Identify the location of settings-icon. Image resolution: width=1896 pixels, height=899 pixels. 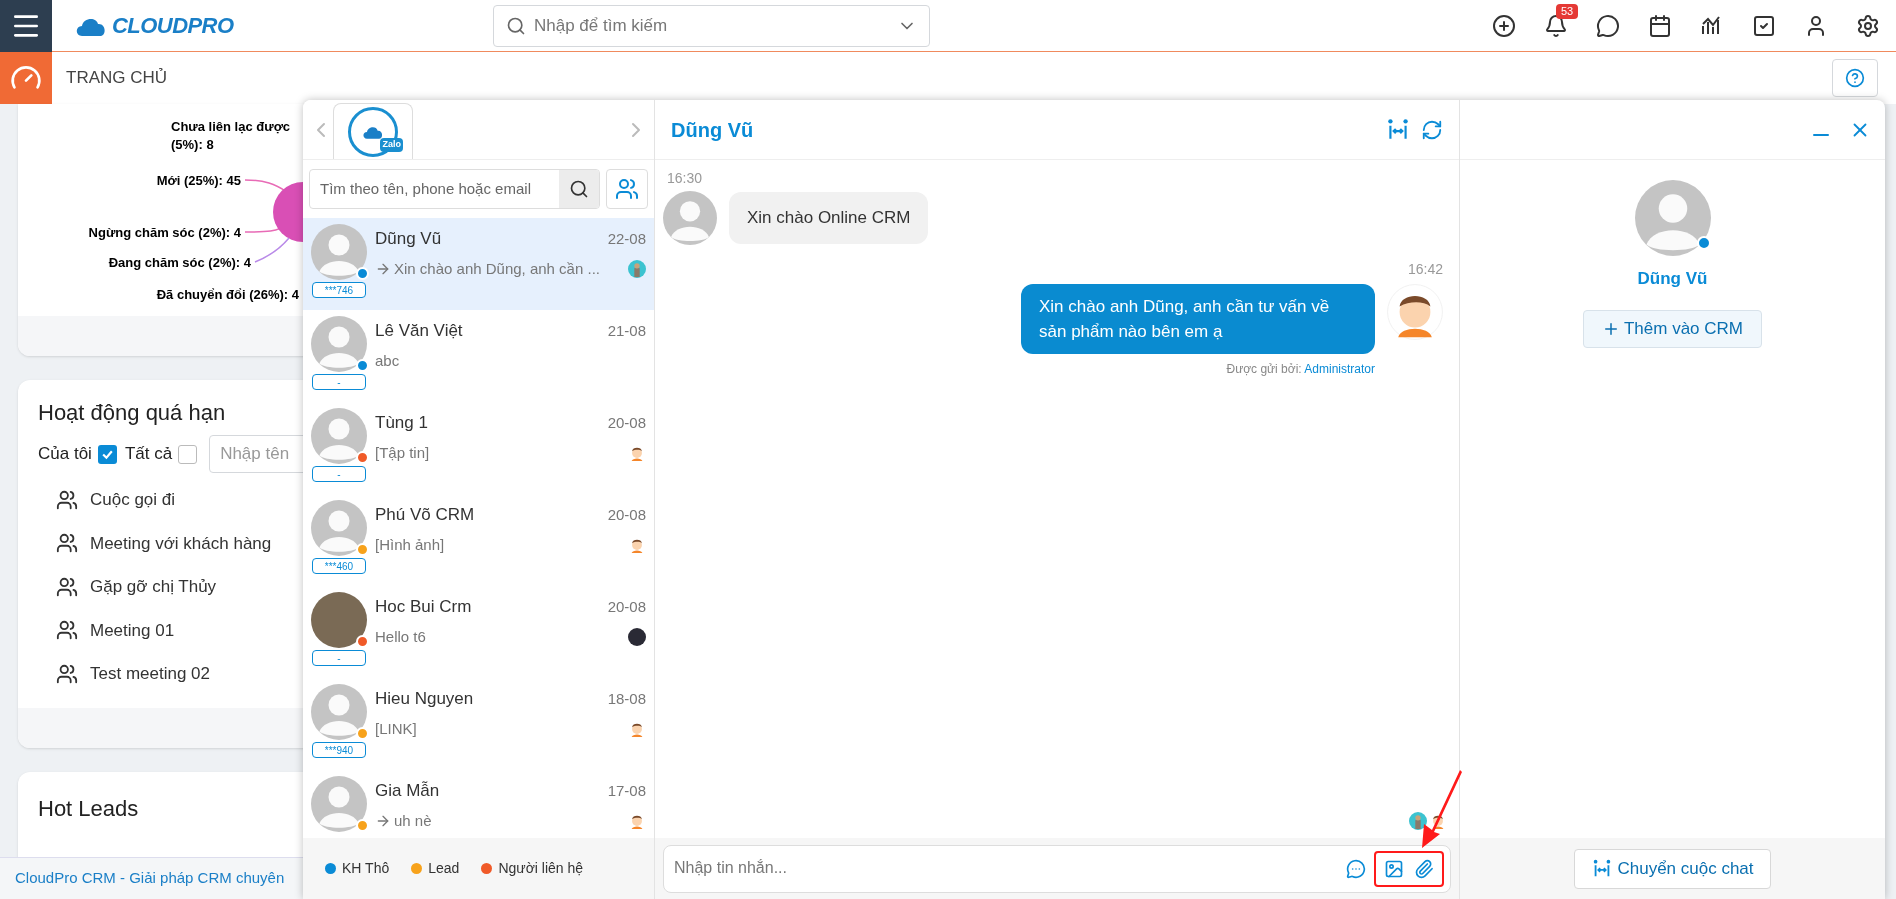
(1868, 25).